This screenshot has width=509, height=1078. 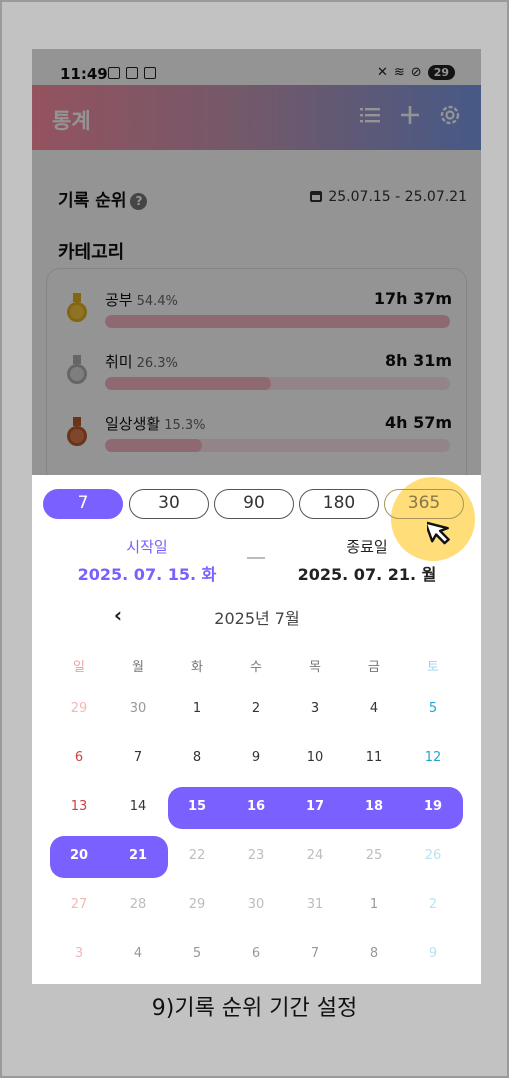 I want to click on calendar-day: 13, so click(x=79, y=809).